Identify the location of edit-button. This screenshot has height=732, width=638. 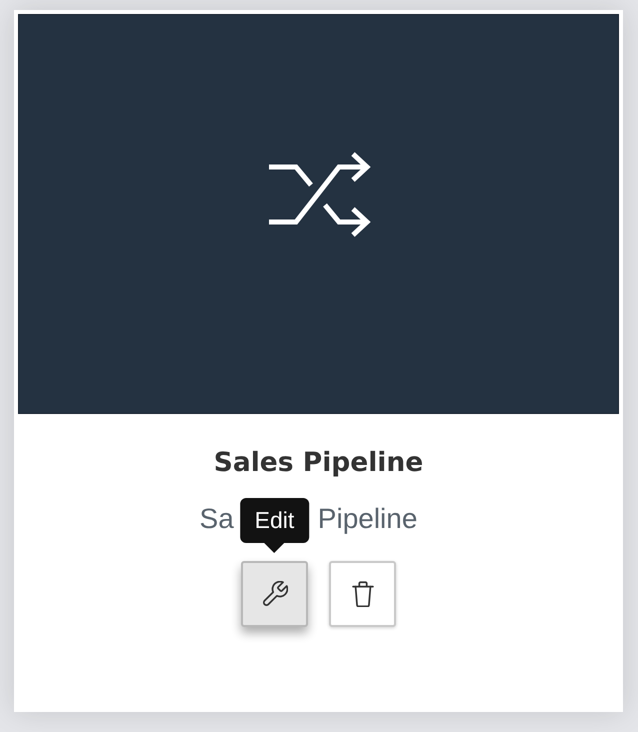
(274, 594).